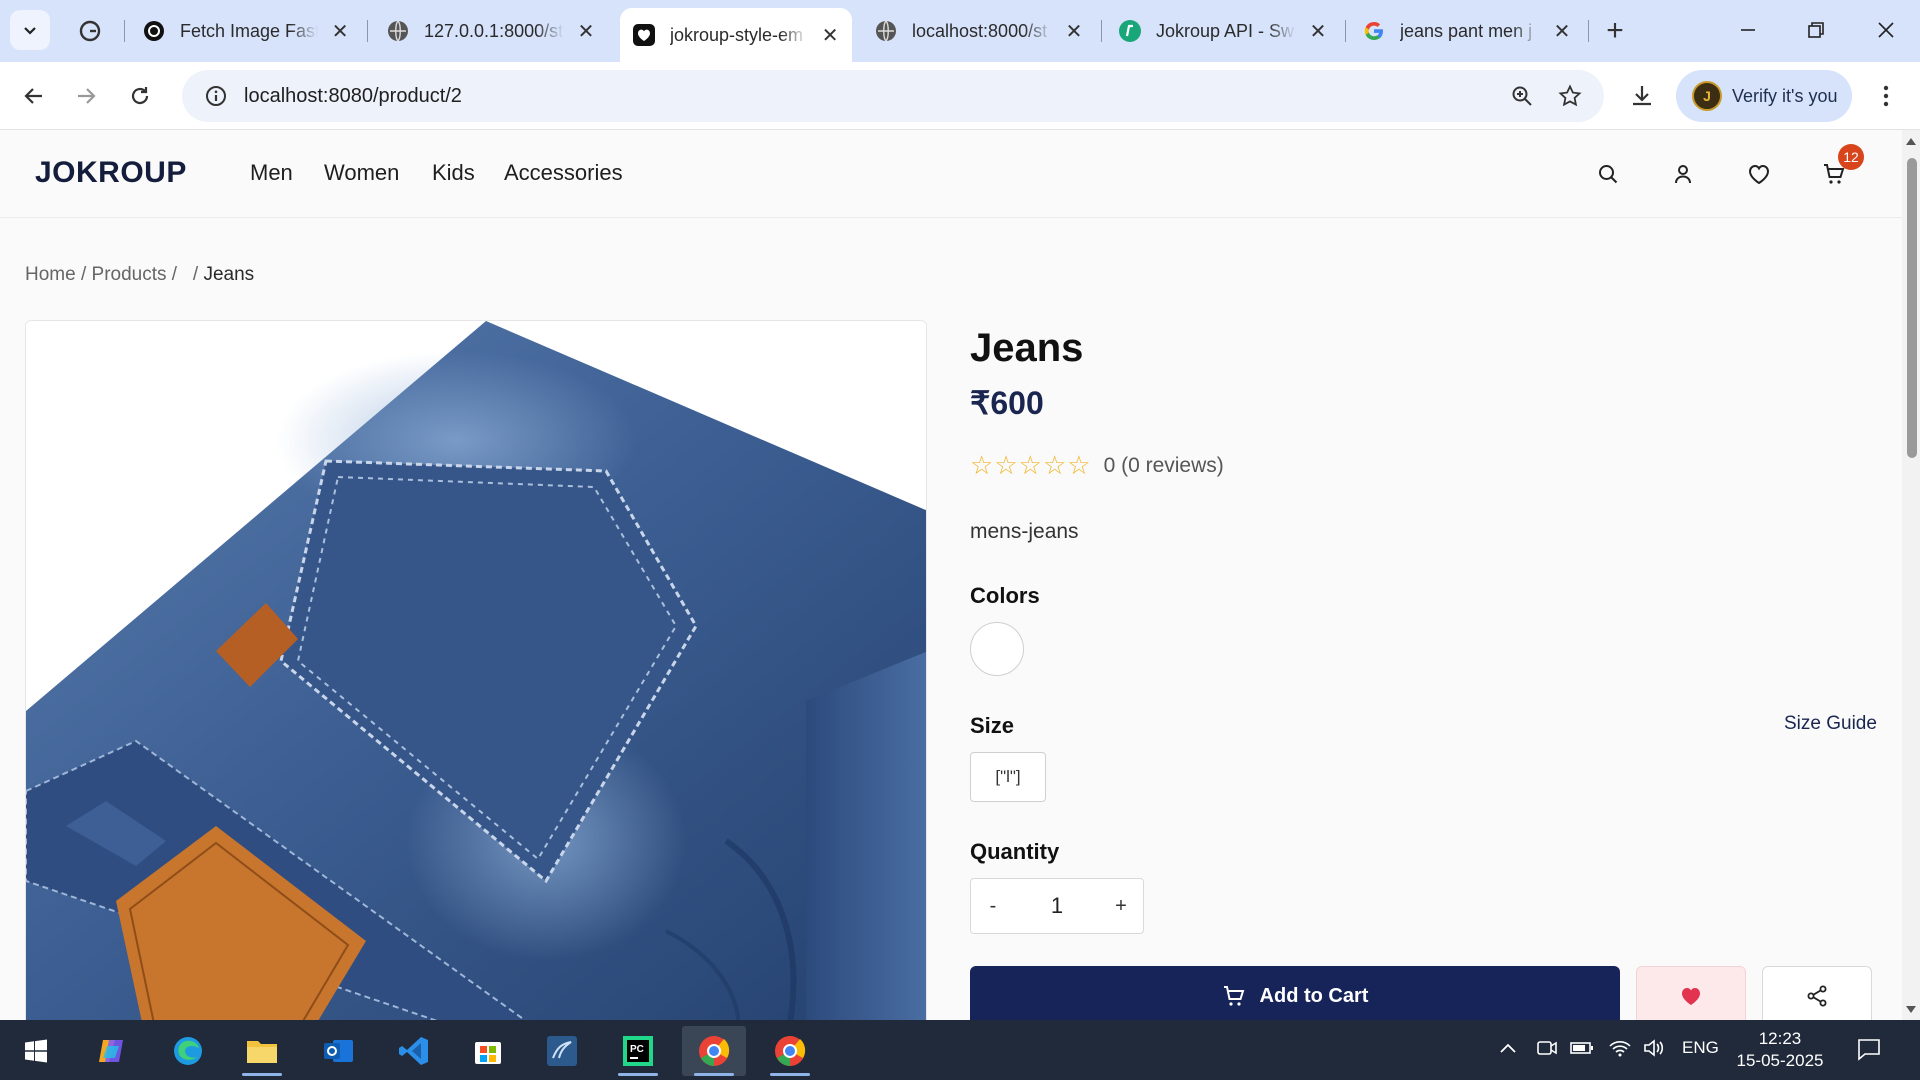 The width and height of the screenshot is (1920, 1080). Describe the element at coordinates (1642, 96) in the screenshot. I see `downloads-button` at that location.